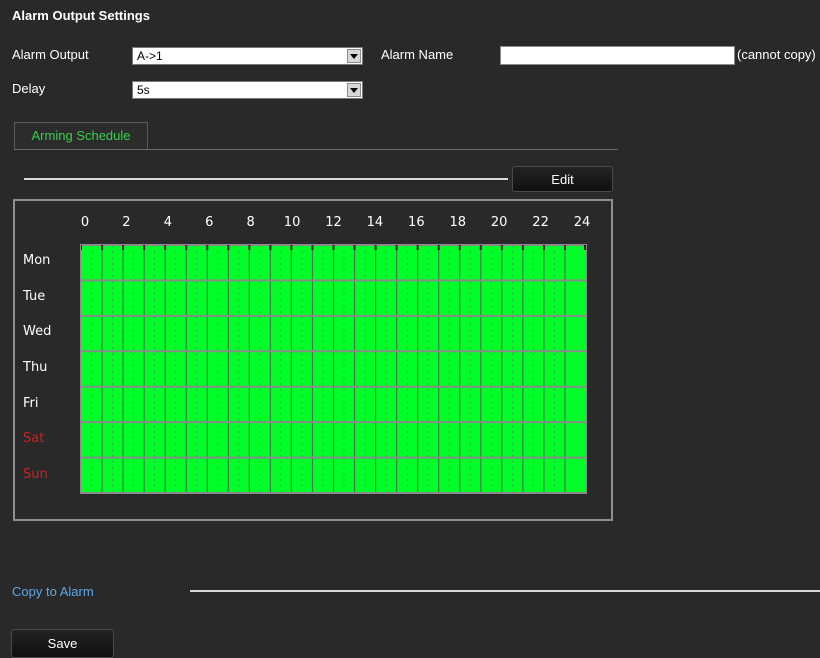  Describe the element at coordinates (416, 222) in the screenshot. I see `hour-label: 16` at that location.